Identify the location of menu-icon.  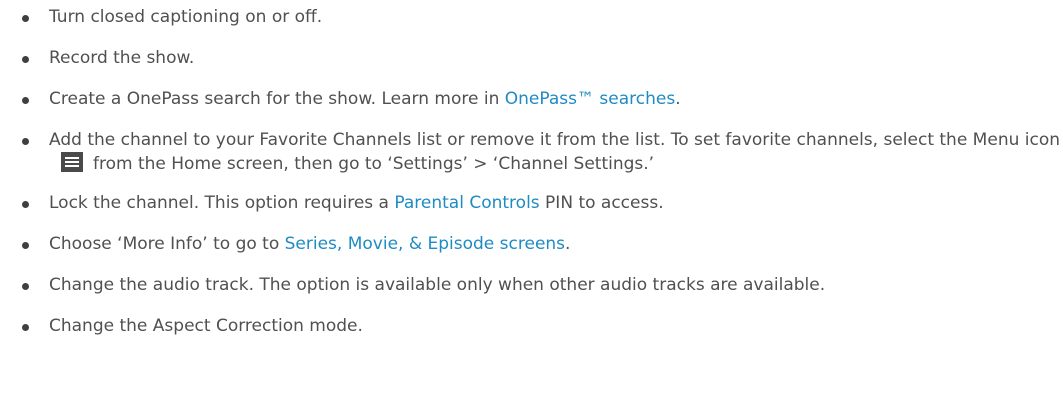
(72, 162).